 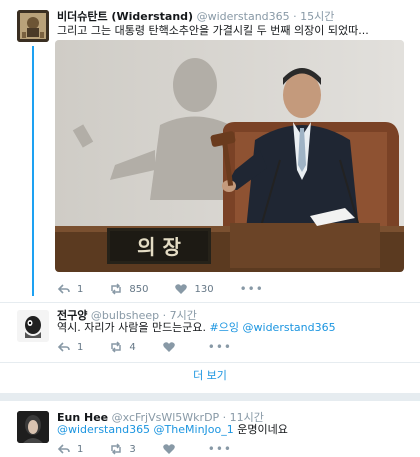 I want to click on retweet-button: 3, so click(x=122, y=449).